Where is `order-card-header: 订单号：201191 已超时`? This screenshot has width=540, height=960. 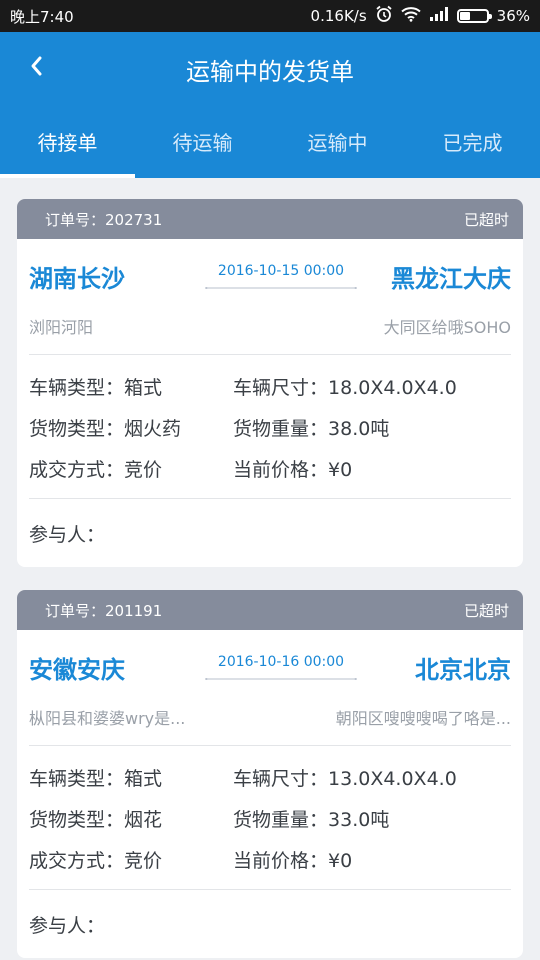
order-card-header: 订单号：201191 已超时 is located at coordinates (270, 610).